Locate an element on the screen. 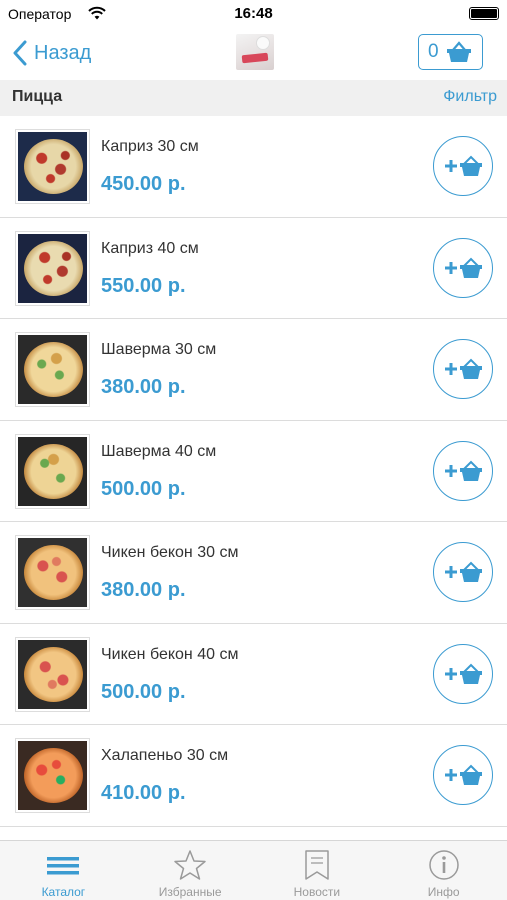  bookmark-icon is located at coordinates (317, 865).